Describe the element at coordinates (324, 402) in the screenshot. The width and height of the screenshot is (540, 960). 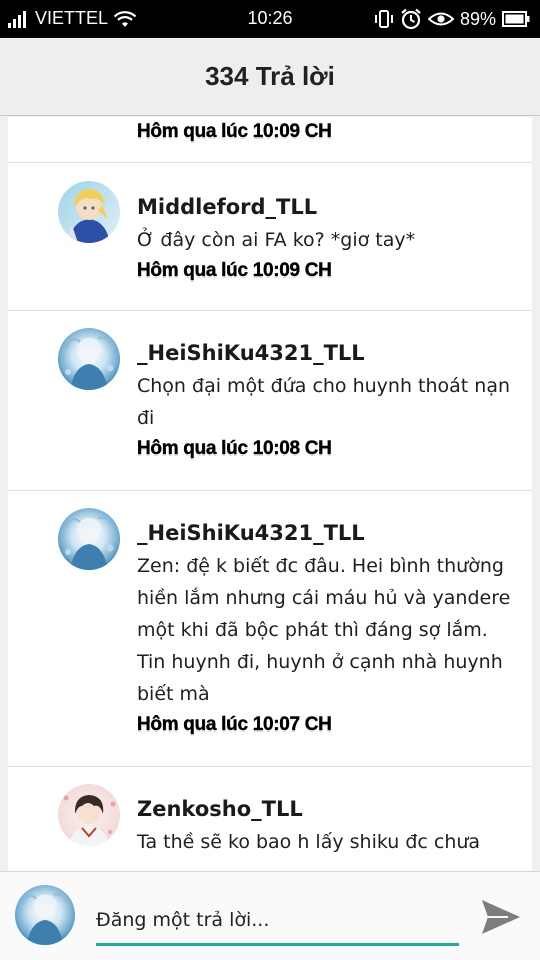
I see `reply-message: Chọn đại một đứa cho huynh thoát nạn đi` at that location.